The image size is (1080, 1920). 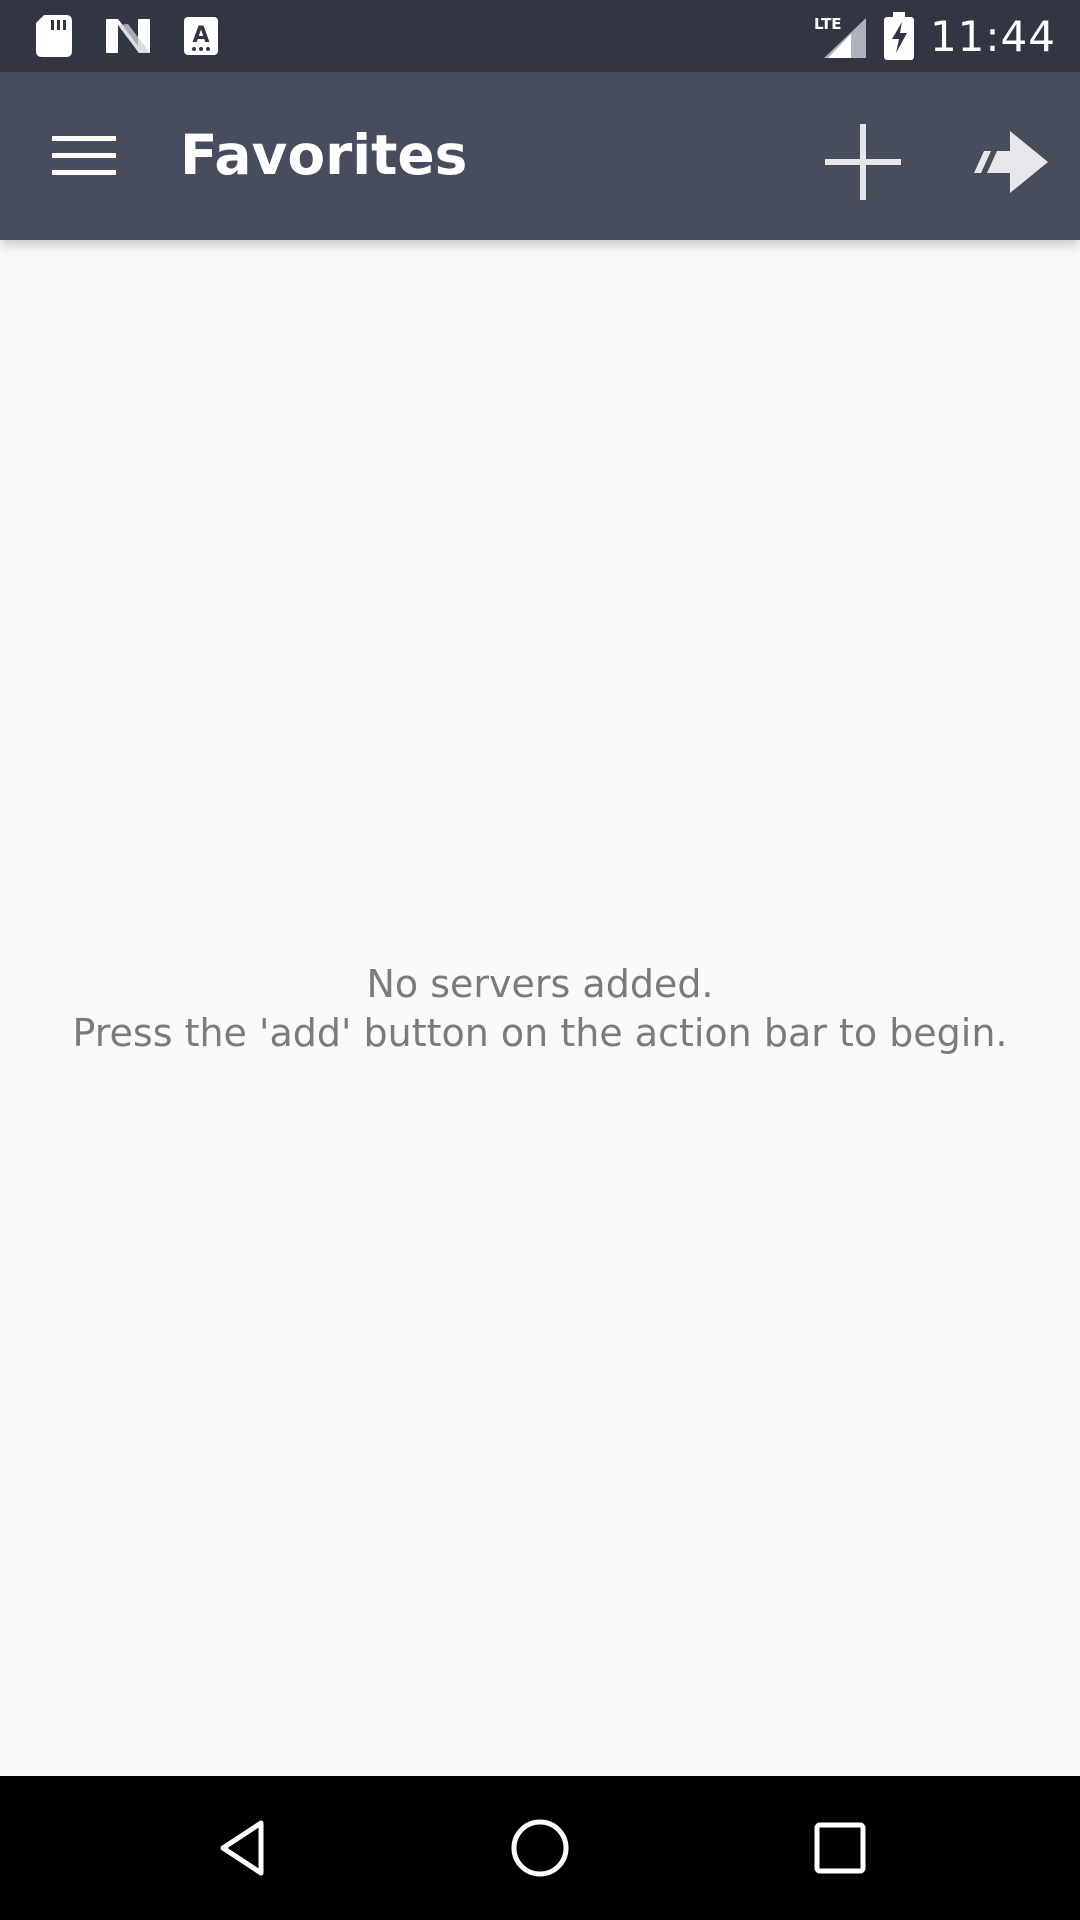 I want to click on sd-card-icon, so click(x=54, y=36).